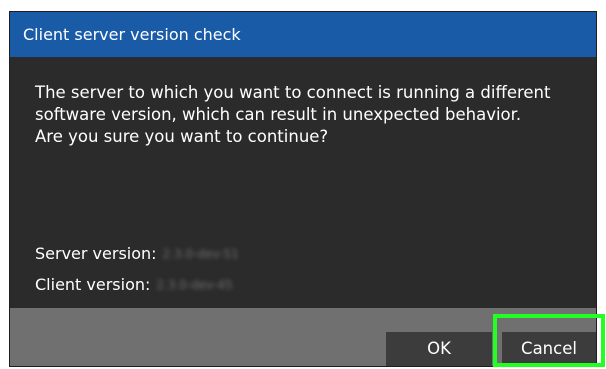 This screenshot has width=606, height=369. Describe the element at coordinates (303, 34) in the screenshot. I see `dialog-title: Client server version check` at that location.